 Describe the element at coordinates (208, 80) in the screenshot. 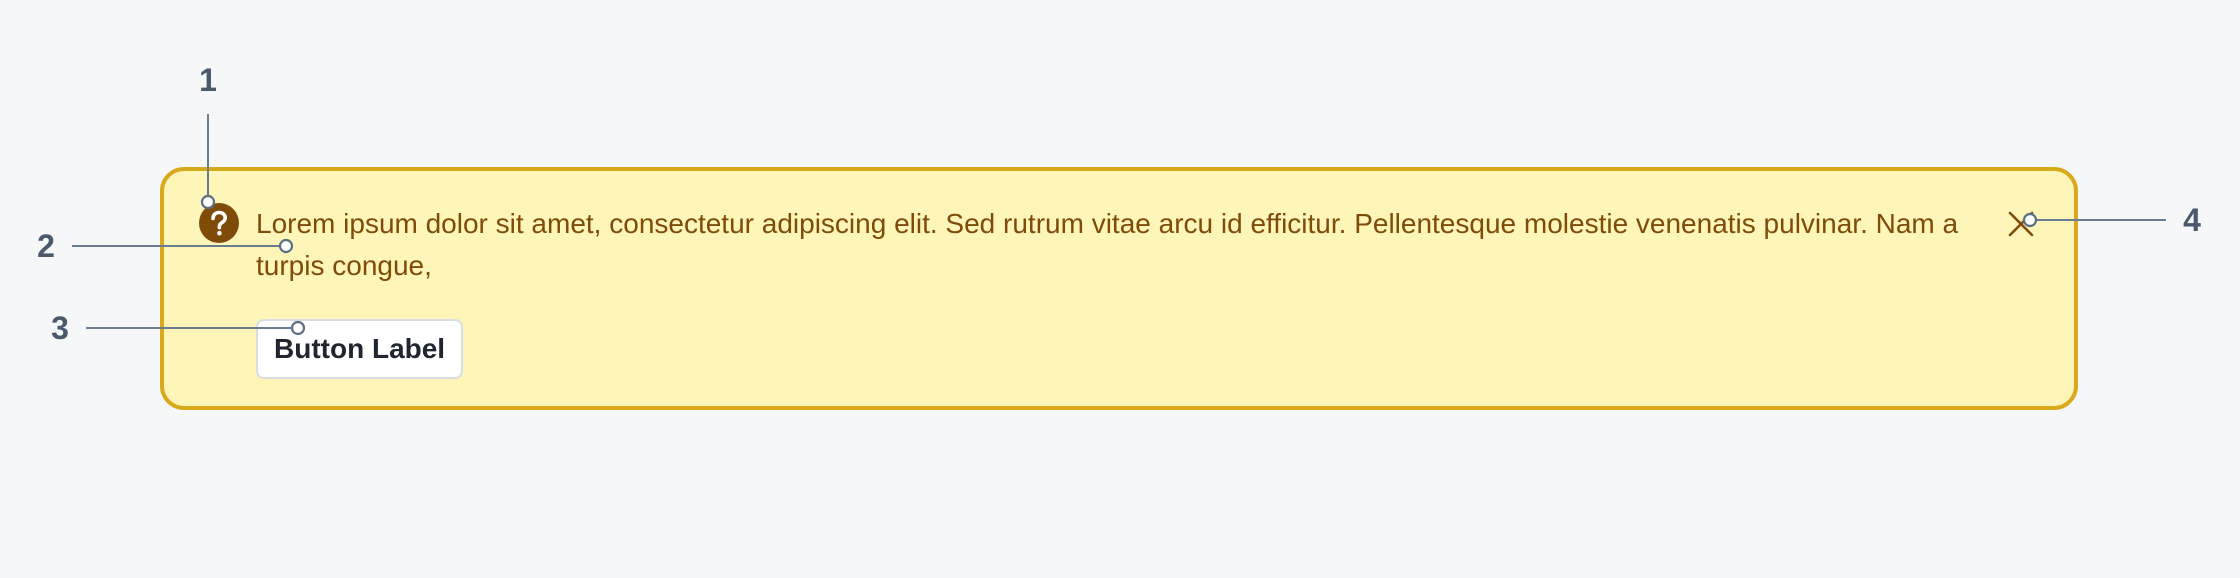

I see `callout-number-1: 1` at that location.